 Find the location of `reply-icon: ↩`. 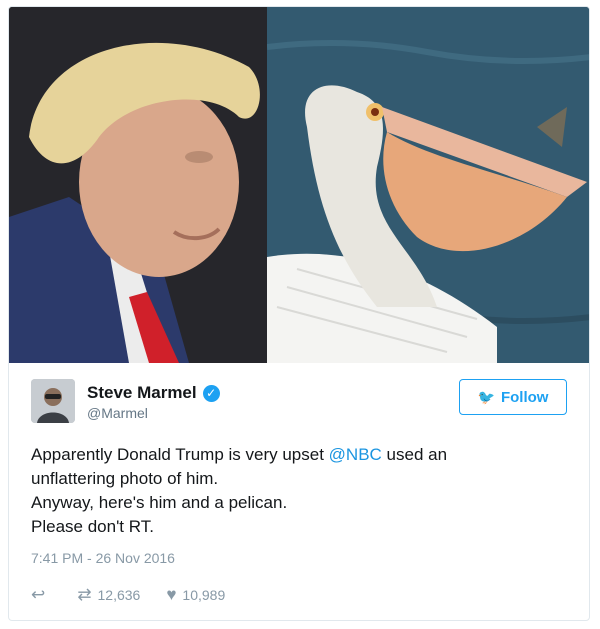

reply-icon: ↩ is located at coordinates (38, 594).